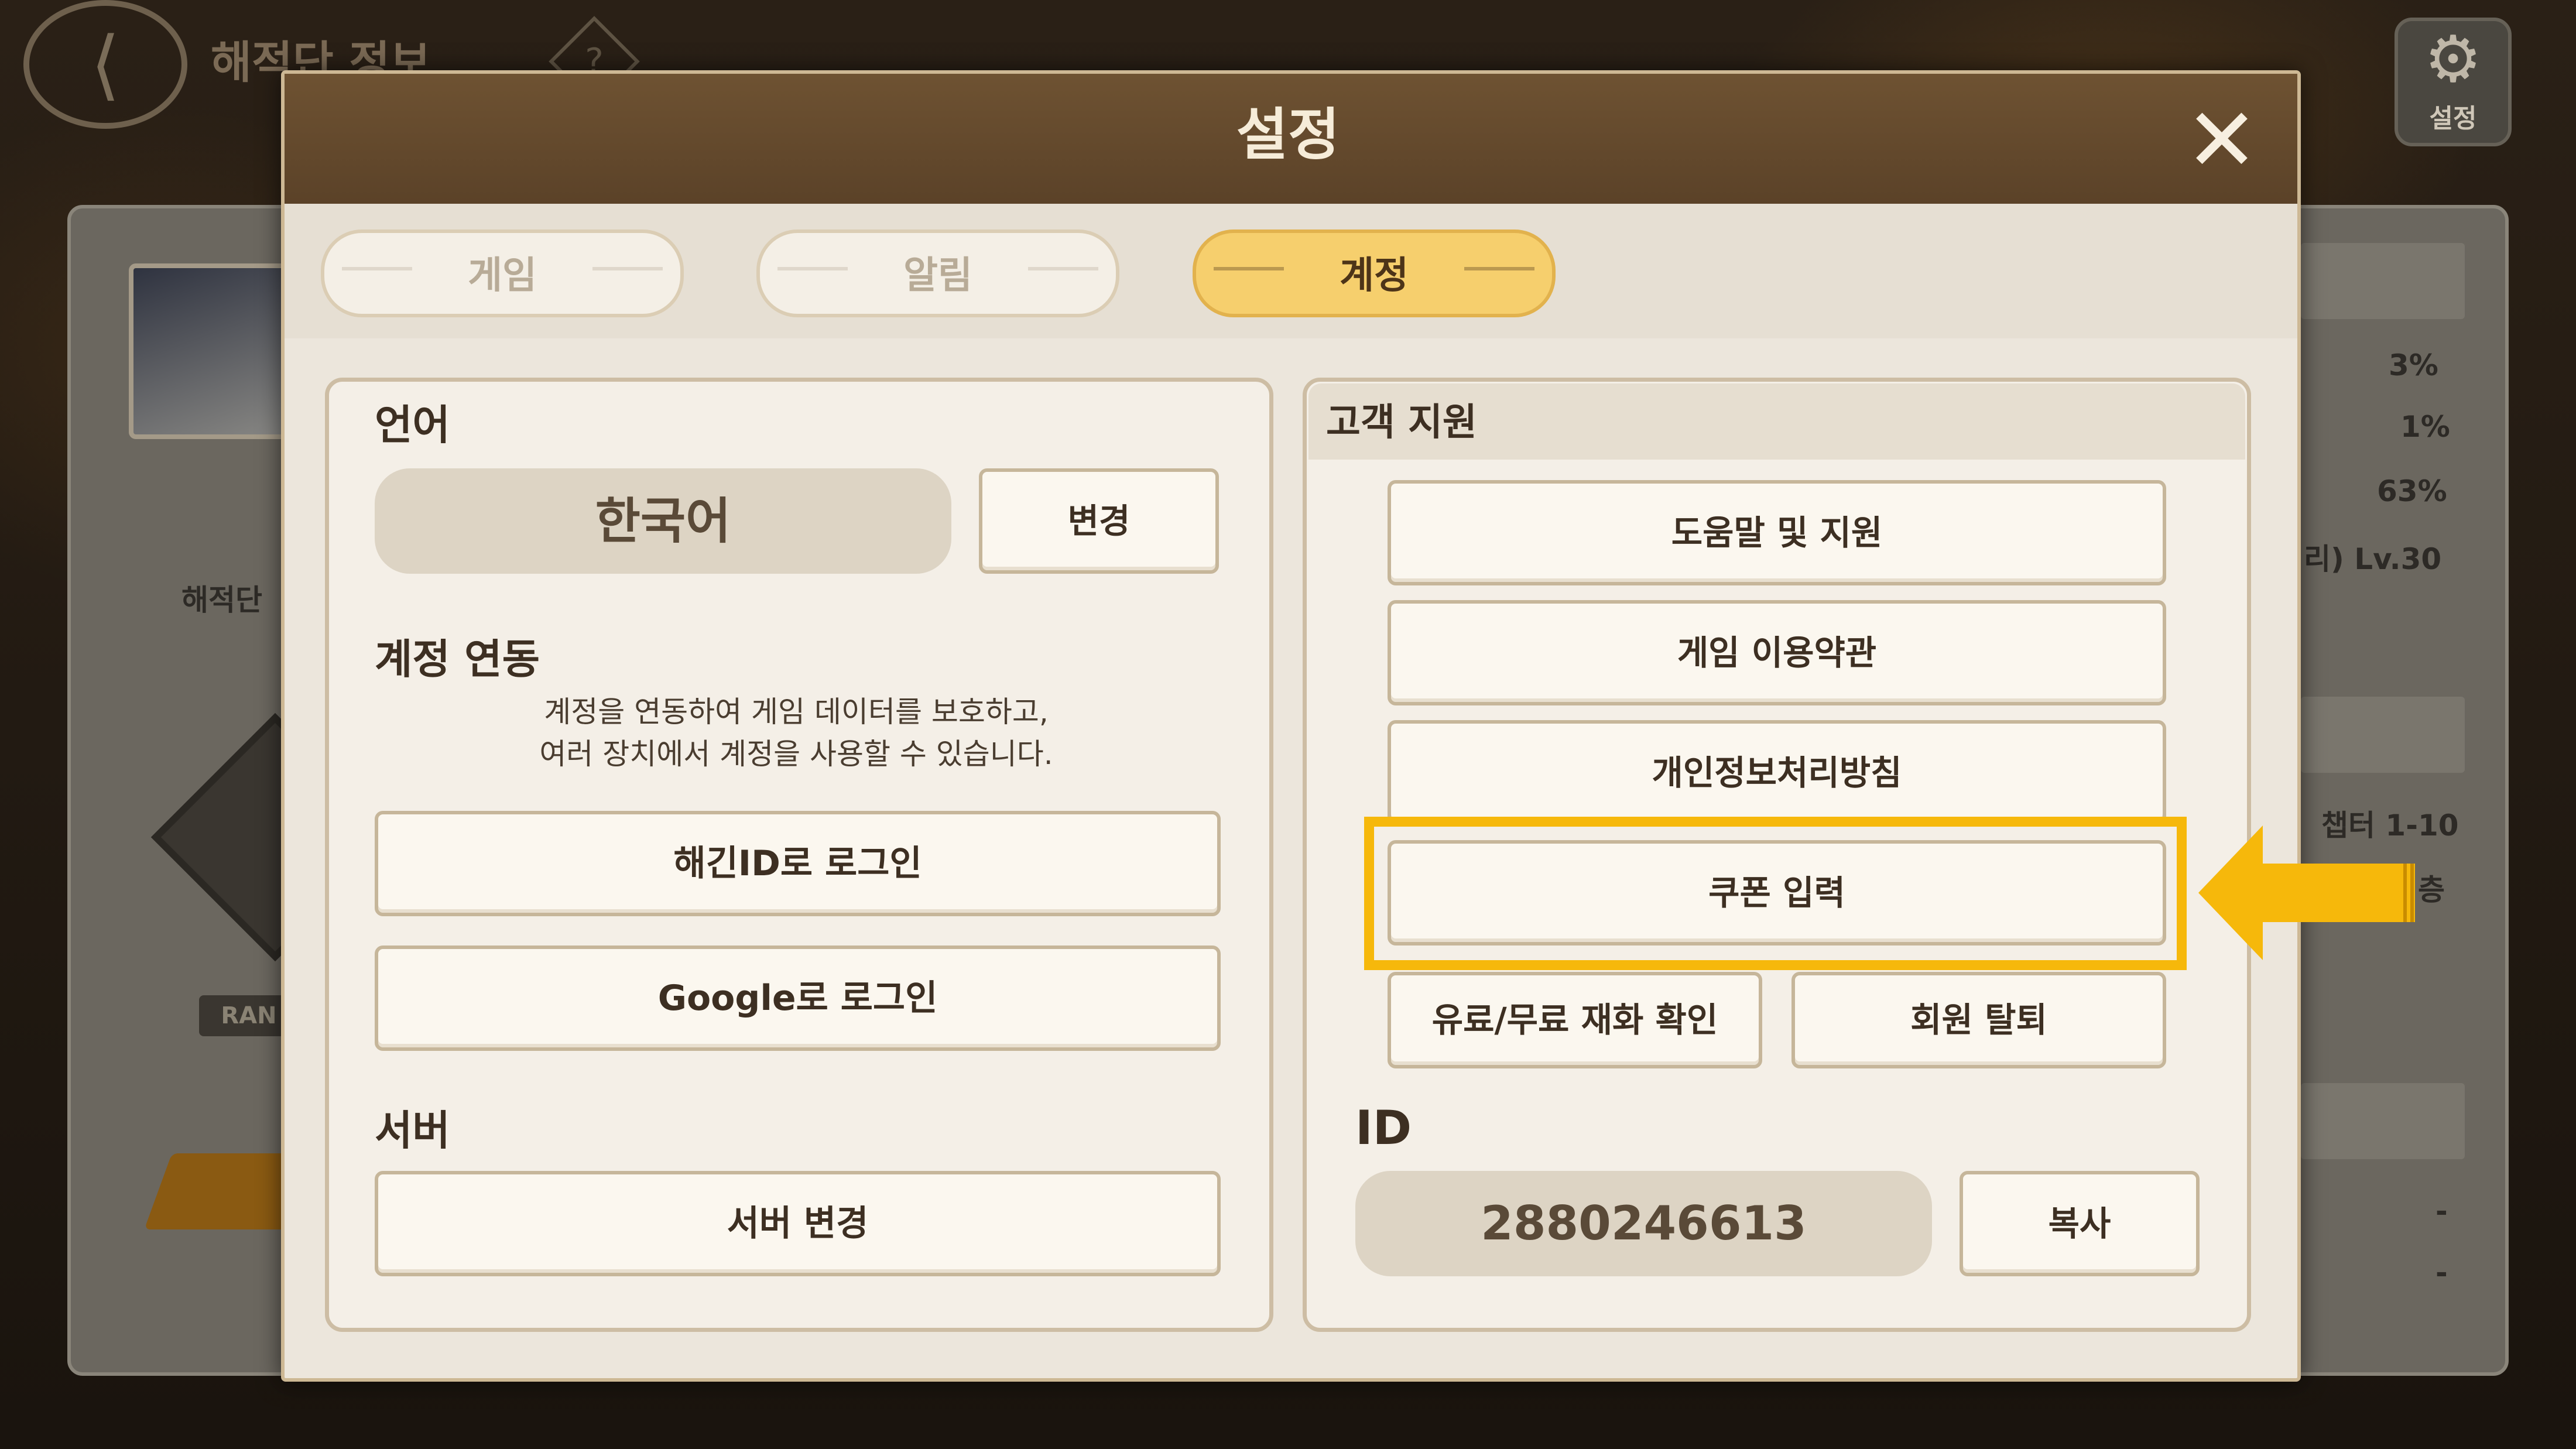 This screenshot has width=2576, height=1449. What do you see at coordinates (1643, 1223) in the screenshot?
I see `id-value: 2880246613` at bounding box center [1643, 1223].